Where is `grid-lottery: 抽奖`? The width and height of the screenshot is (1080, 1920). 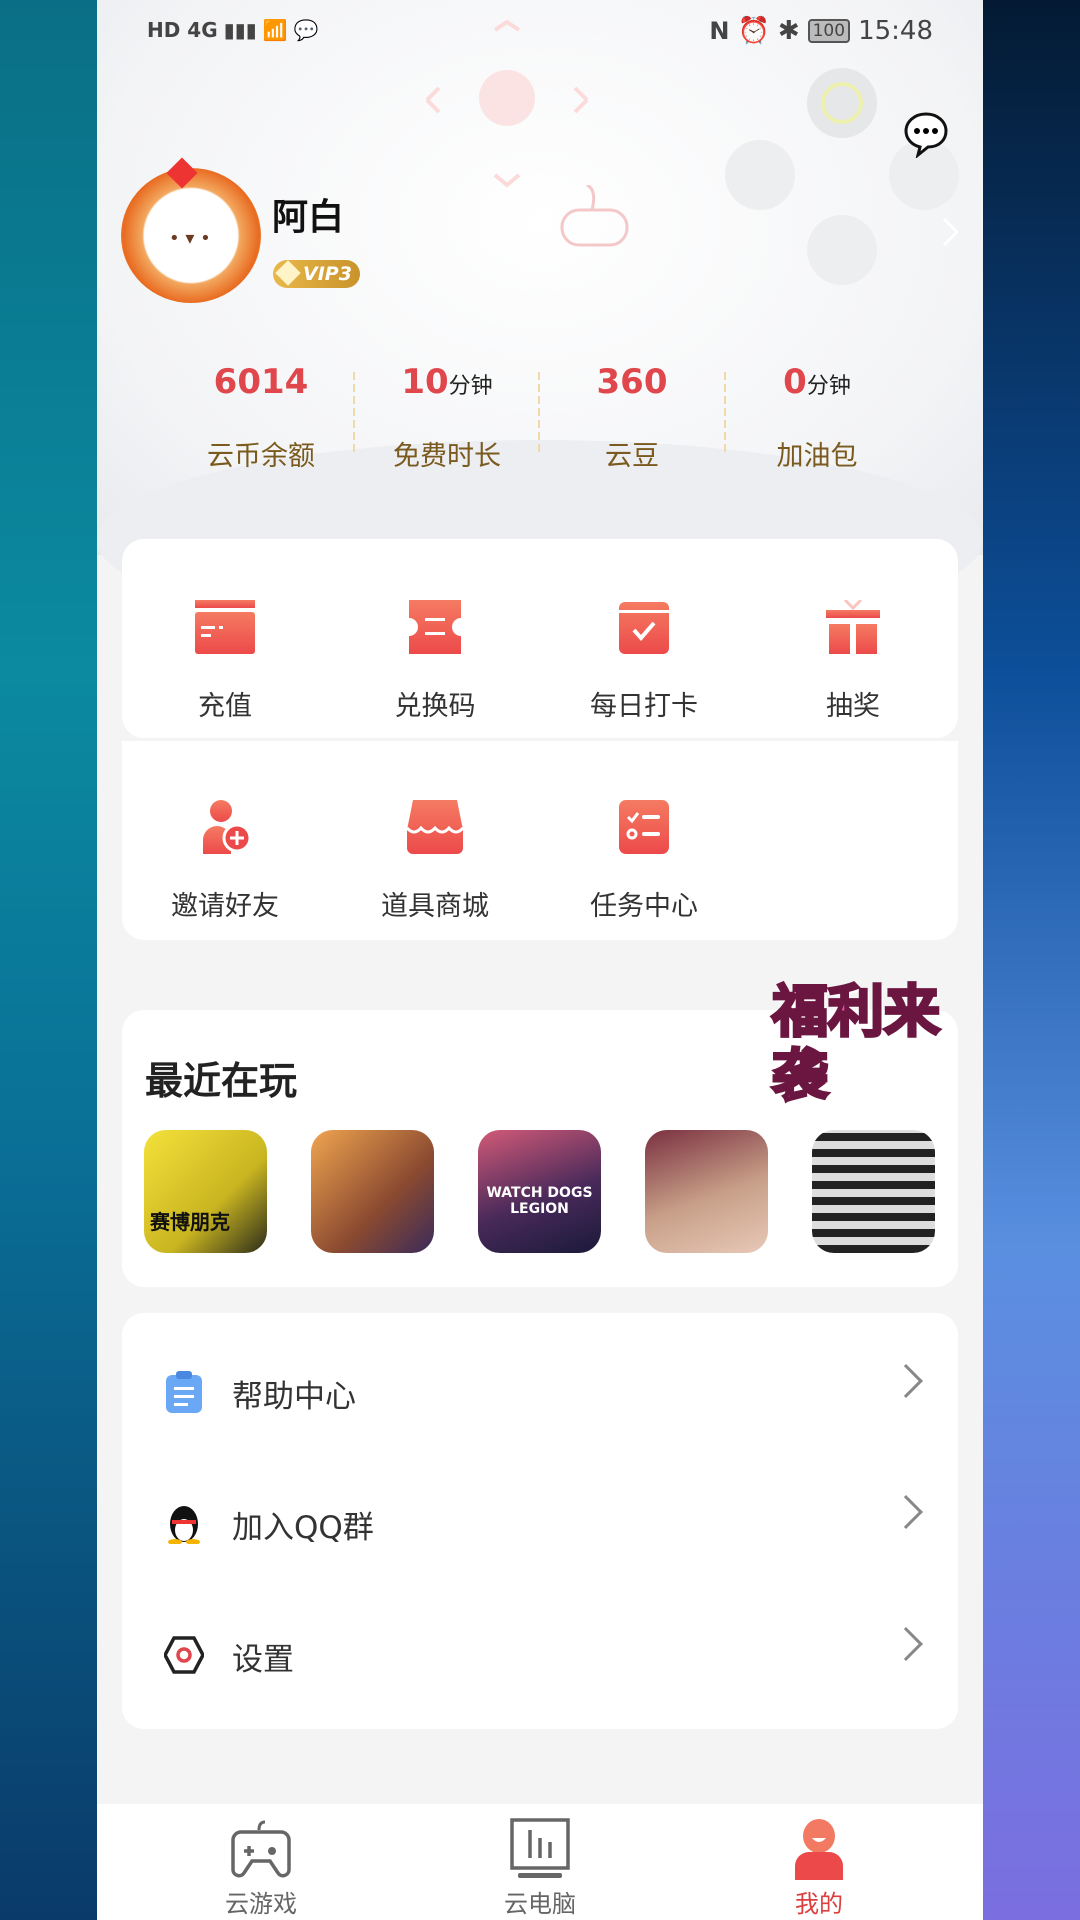 grid-lottery: 抽奖 is located at coordinates (853, 661).